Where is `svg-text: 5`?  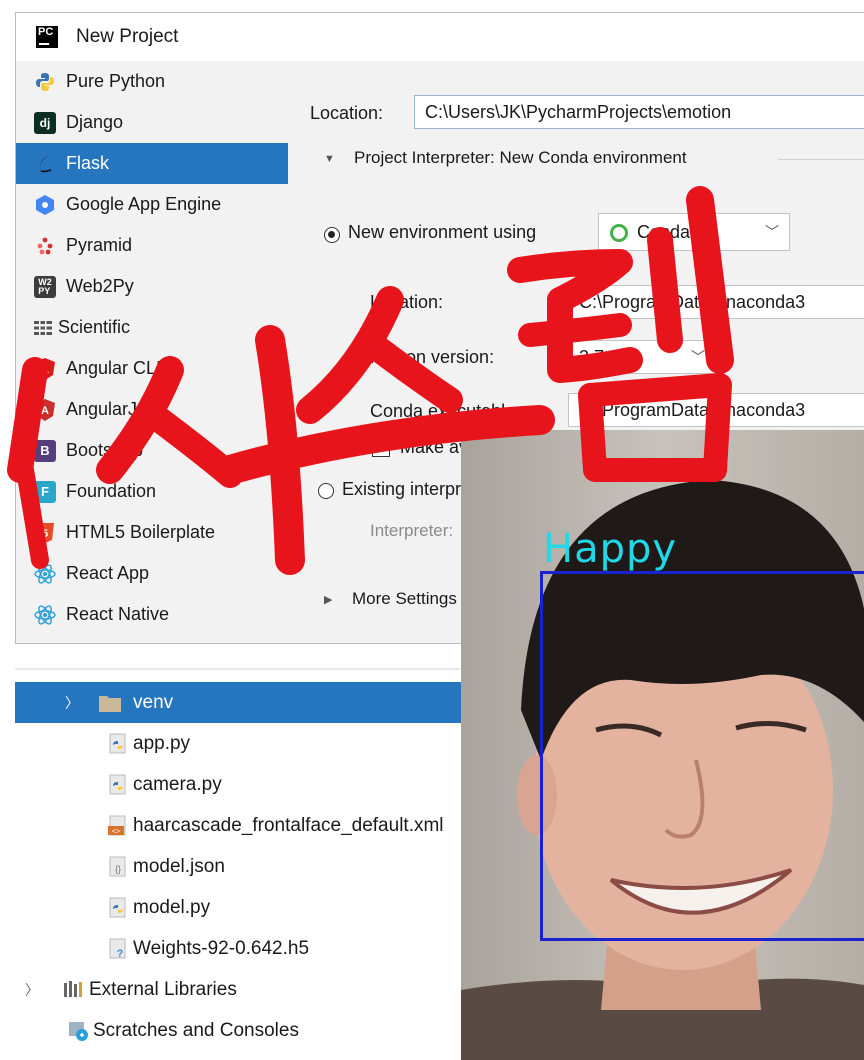 svg-text: 5 is located at coordinates (45, 534).